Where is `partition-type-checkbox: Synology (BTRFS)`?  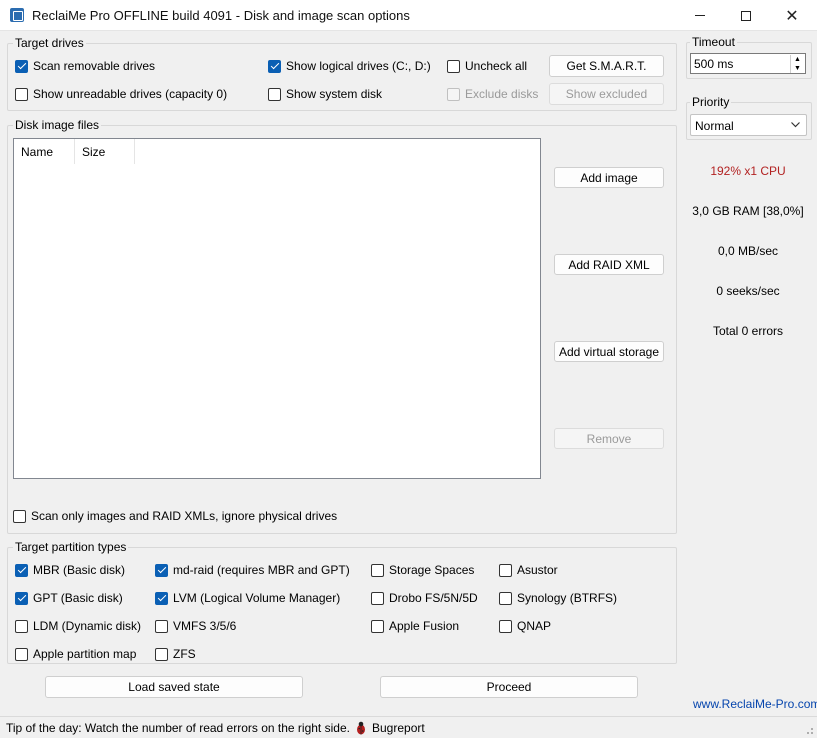
partition-type-checkbox: Synology (BTRFS) is located at coordinates (558, 598).